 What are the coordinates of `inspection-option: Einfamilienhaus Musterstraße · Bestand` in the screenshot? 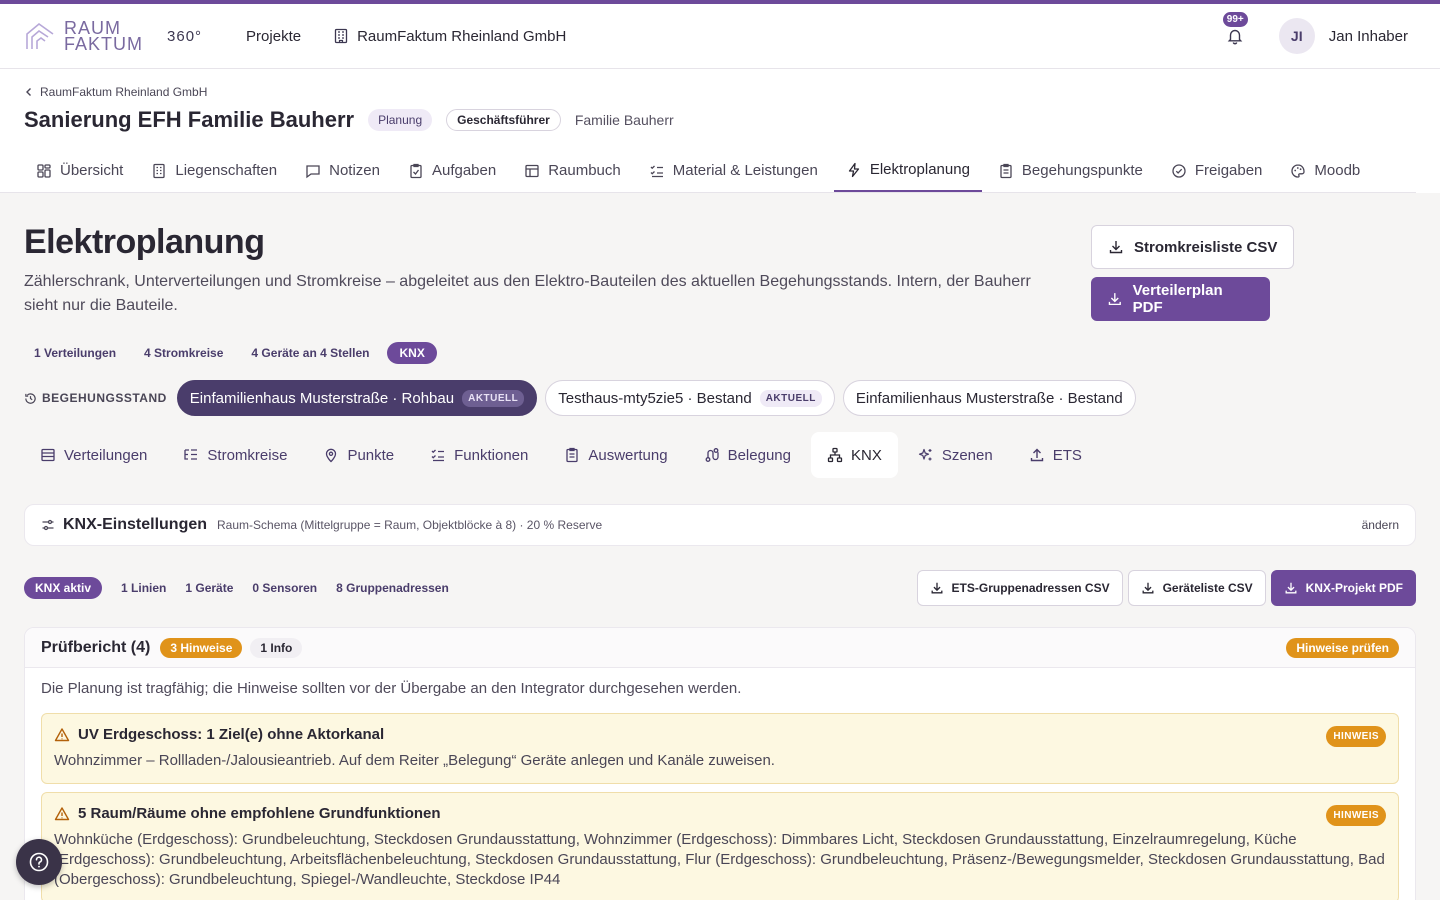 It's located at (989, 398).